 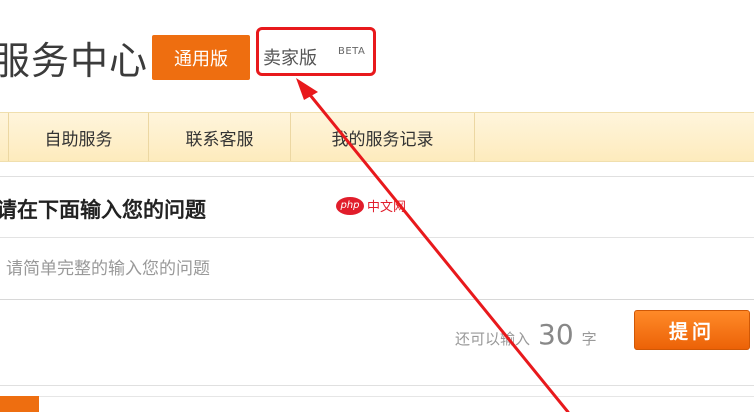 I want to click on char-counter: 还可以输入 30 字, so click(x=526, y=334).